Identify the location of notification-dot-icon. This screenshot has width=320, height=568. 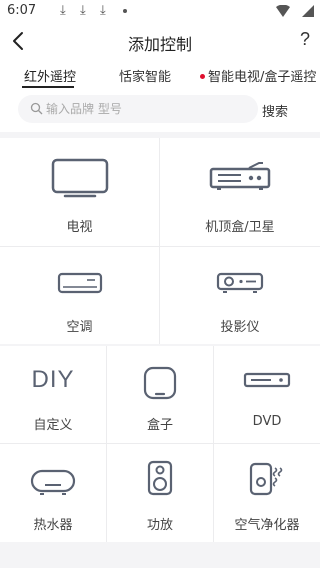
(125, 11).